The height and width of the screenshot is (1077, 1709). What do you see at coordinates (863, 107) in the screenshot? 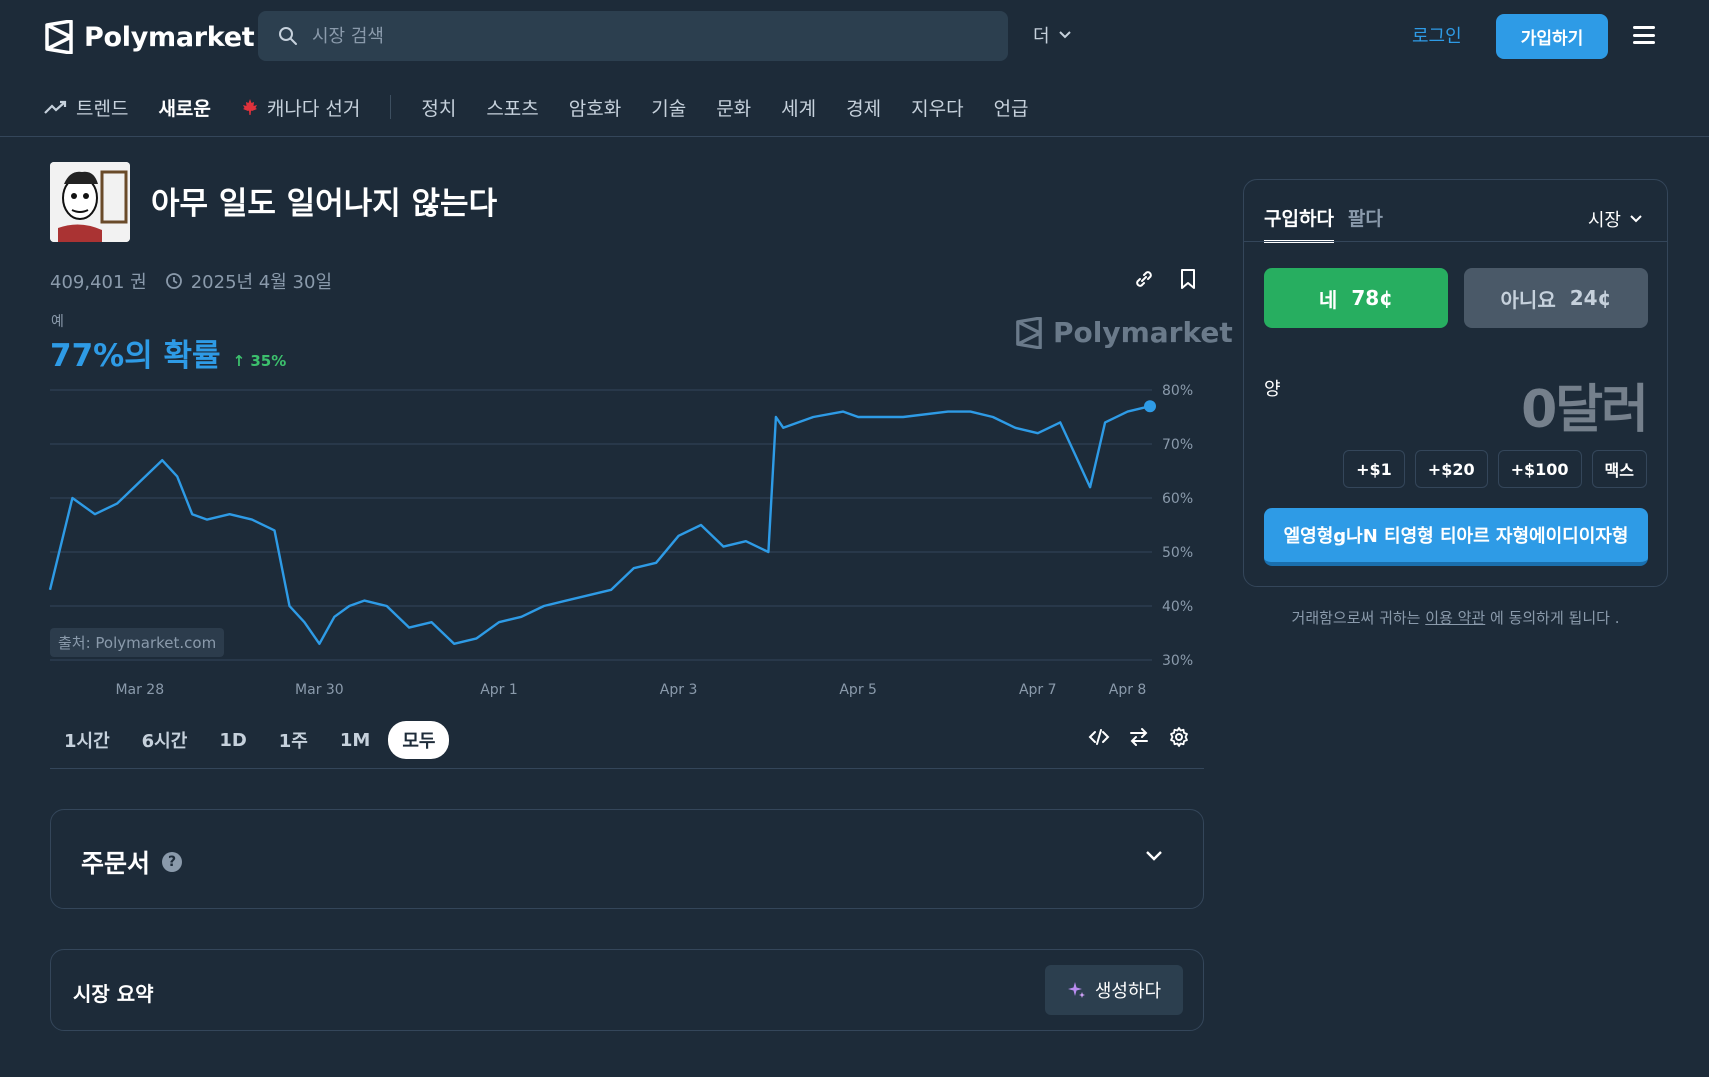
I see `nav-item-economy: 경제` at bounding box center [863, 107].